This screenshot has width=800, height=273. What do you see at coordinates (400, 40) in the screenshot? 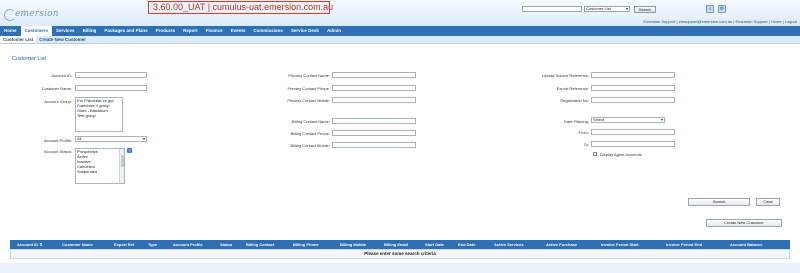
I see `sub-nav: Customer List Create New Customer` at bounding box center [400, 40].